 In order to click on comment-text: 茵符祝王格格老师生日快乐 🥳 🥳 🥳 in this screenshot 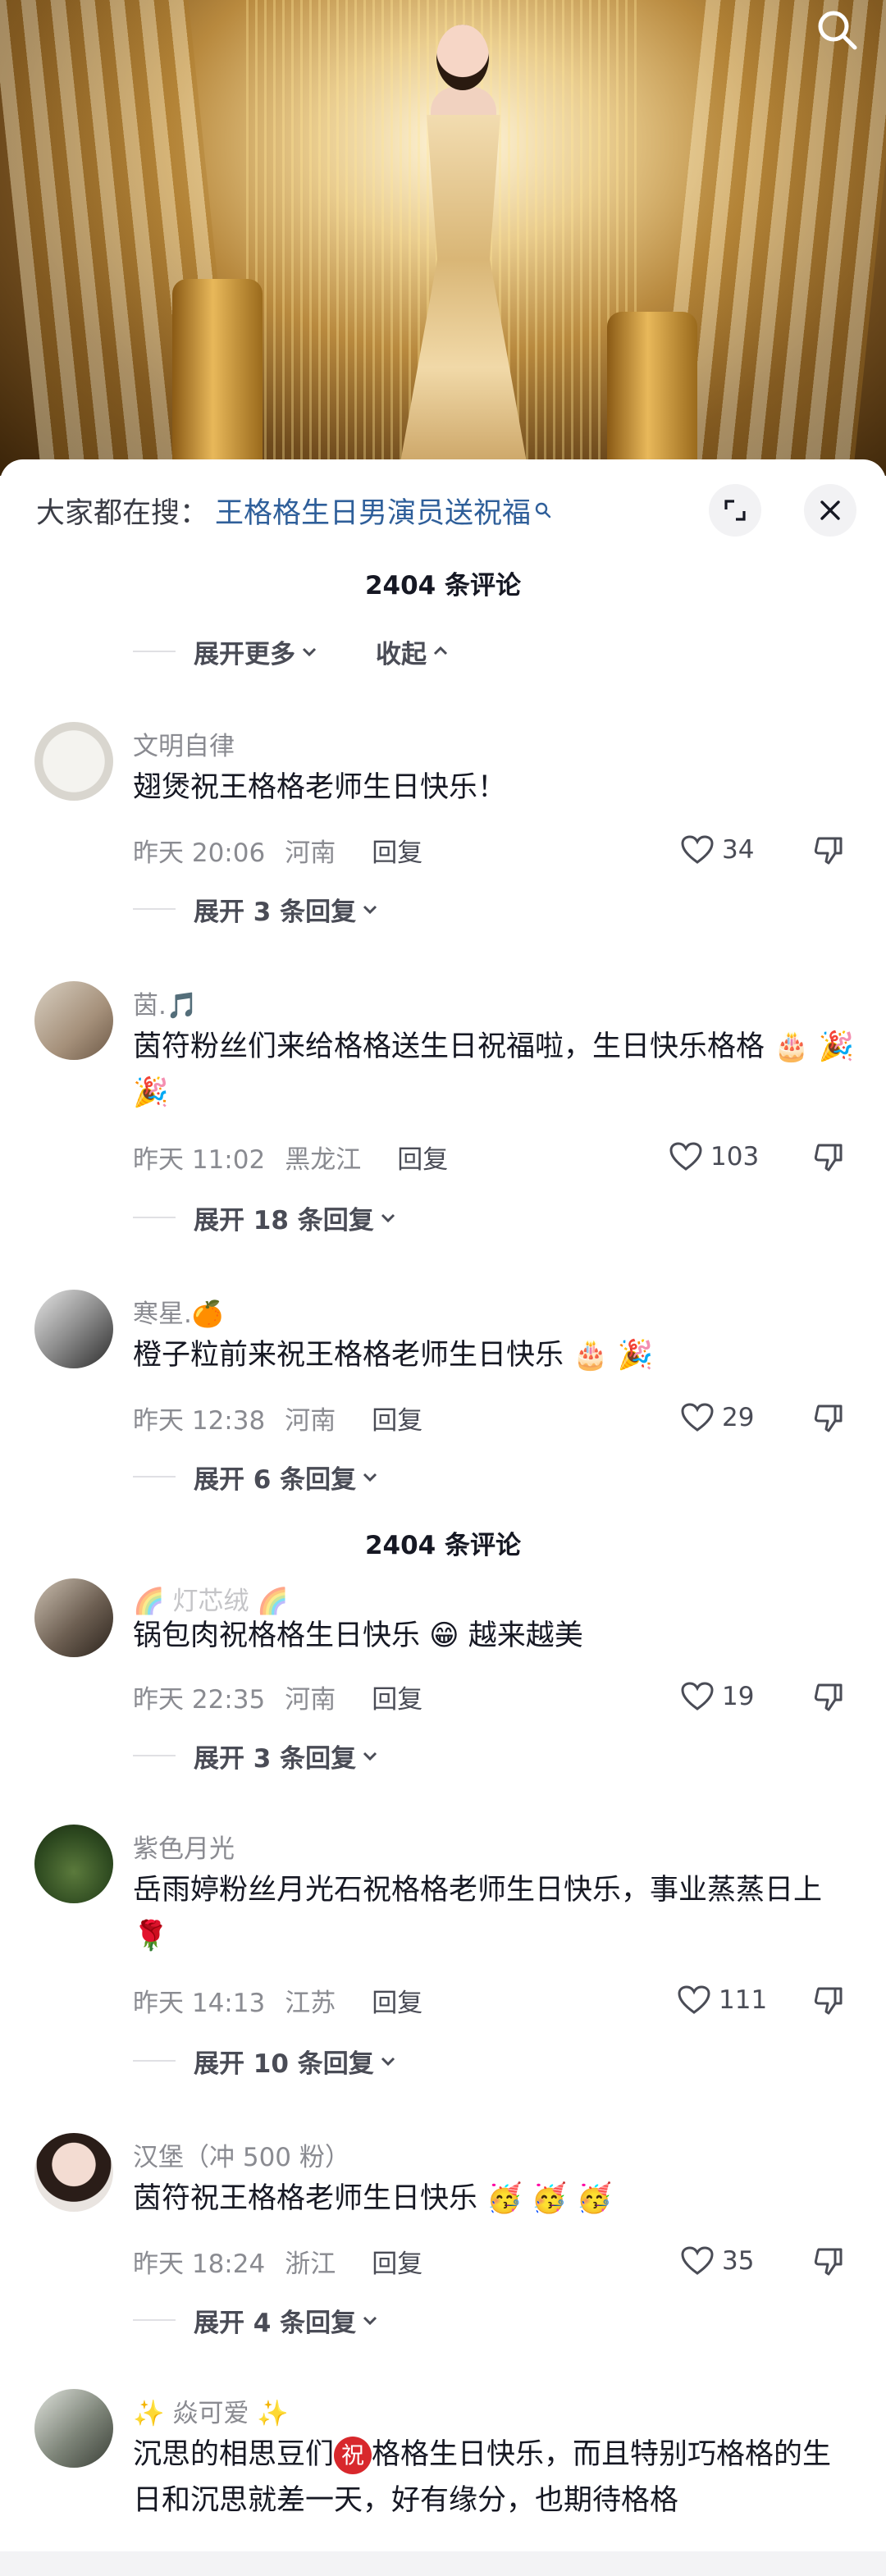, I will do `click(373, 2198)`.